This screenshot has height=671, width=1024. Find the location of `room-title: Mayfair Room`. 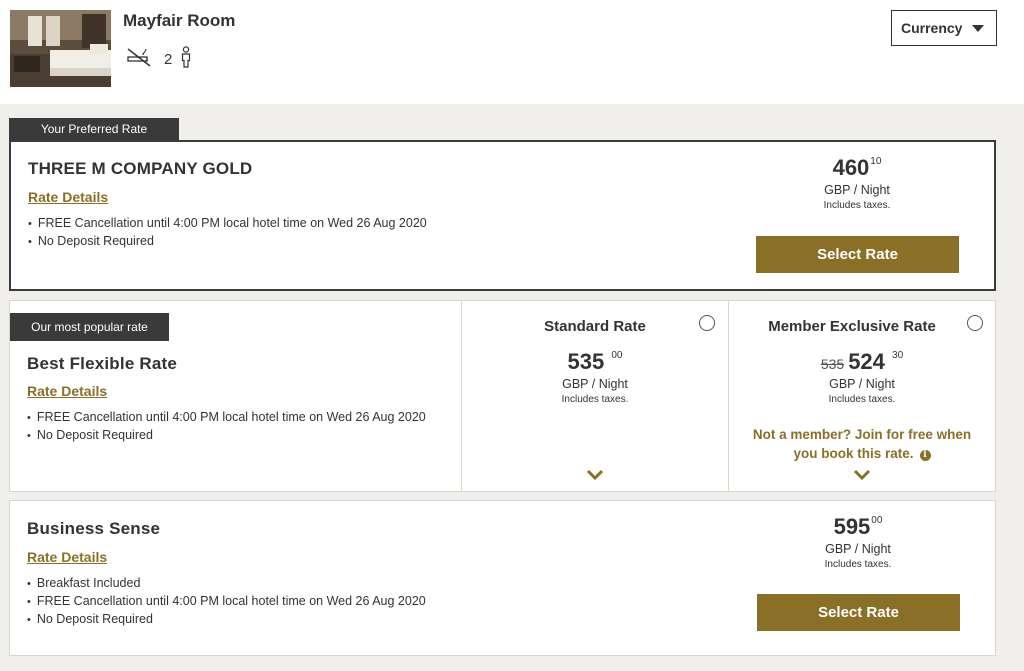

room-title: Mayfair Room is located at coordinates (179, 20).